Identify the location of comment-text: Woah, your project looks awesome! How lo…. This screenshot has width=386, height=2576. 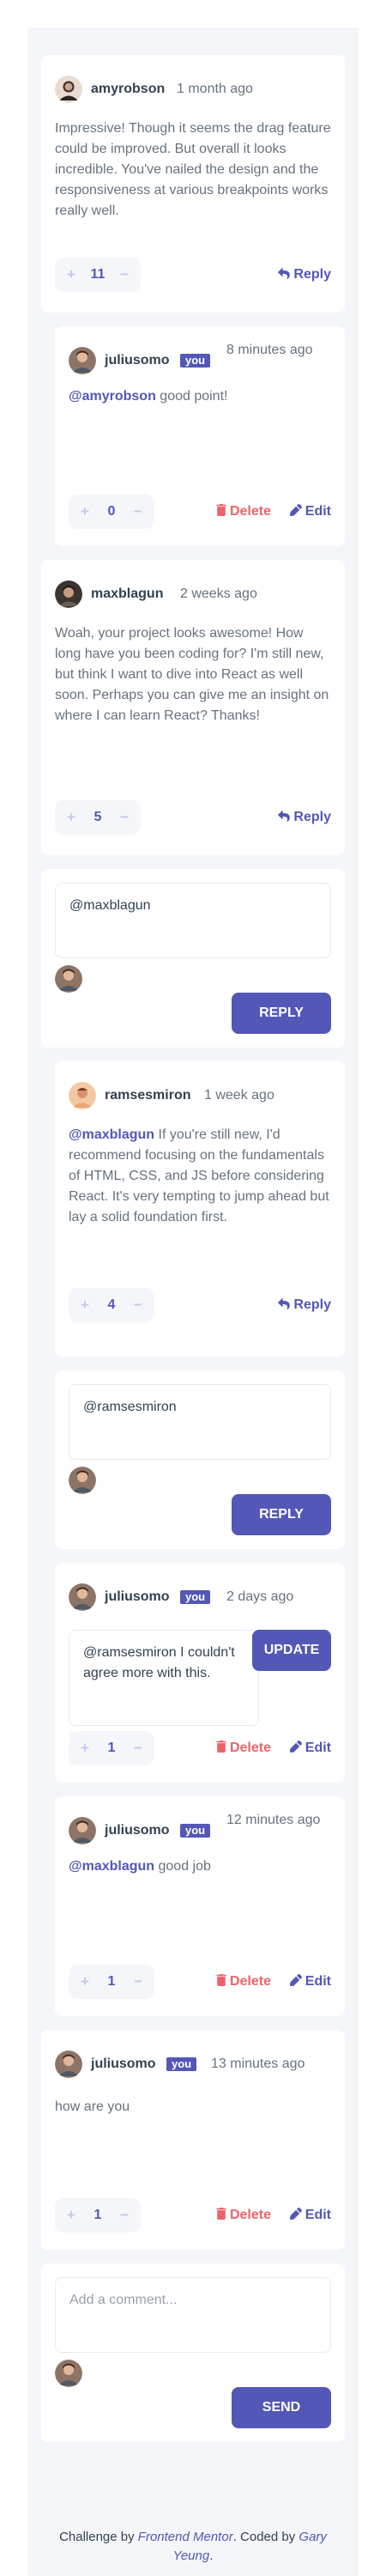
(192, 674).